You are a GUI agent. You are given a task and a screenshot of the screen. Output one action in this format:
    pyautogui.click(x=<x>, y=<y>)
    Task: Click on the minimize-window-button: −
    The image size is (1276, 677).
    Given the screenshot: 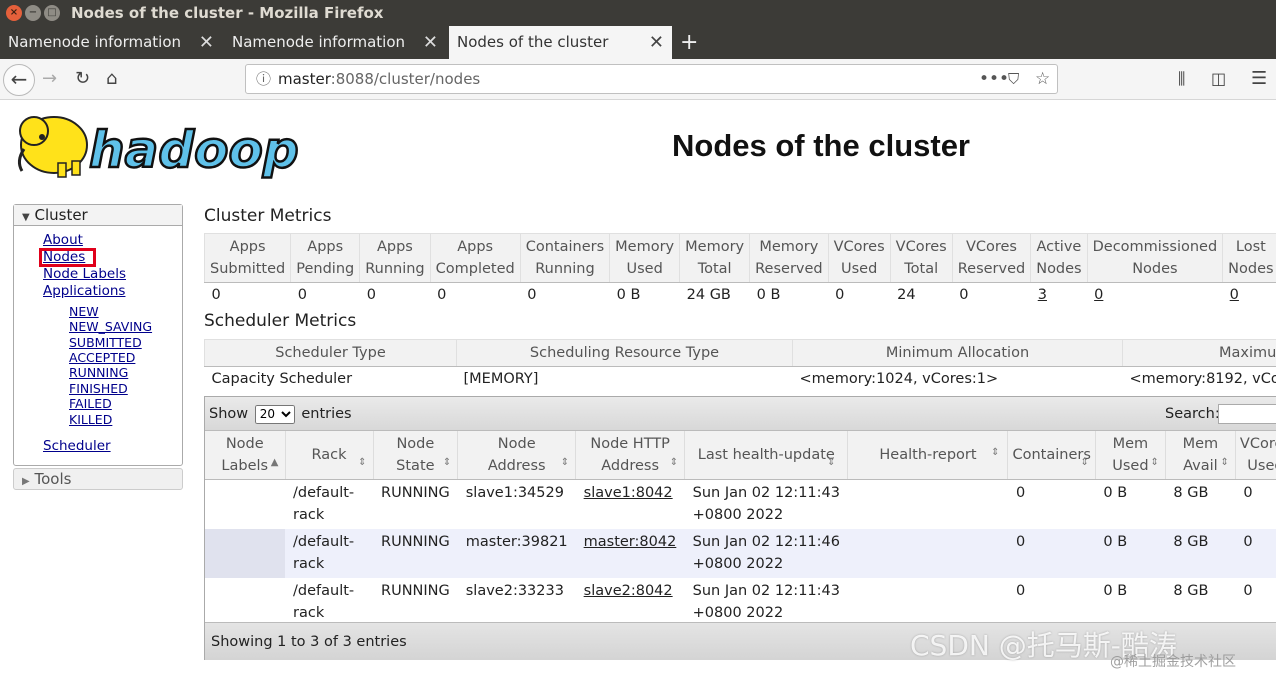 What is the action you would take?
    pyautogui.click(x=33, y=13)
    